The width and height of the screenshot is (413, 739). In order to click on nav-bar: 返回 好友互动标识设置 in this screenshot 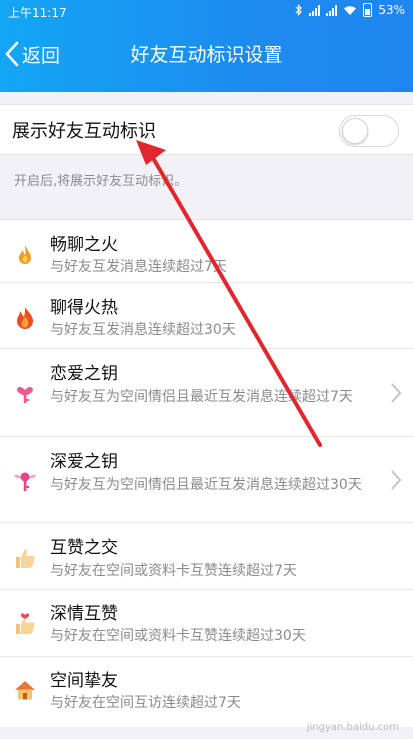, I will do `click(206, 54)`.